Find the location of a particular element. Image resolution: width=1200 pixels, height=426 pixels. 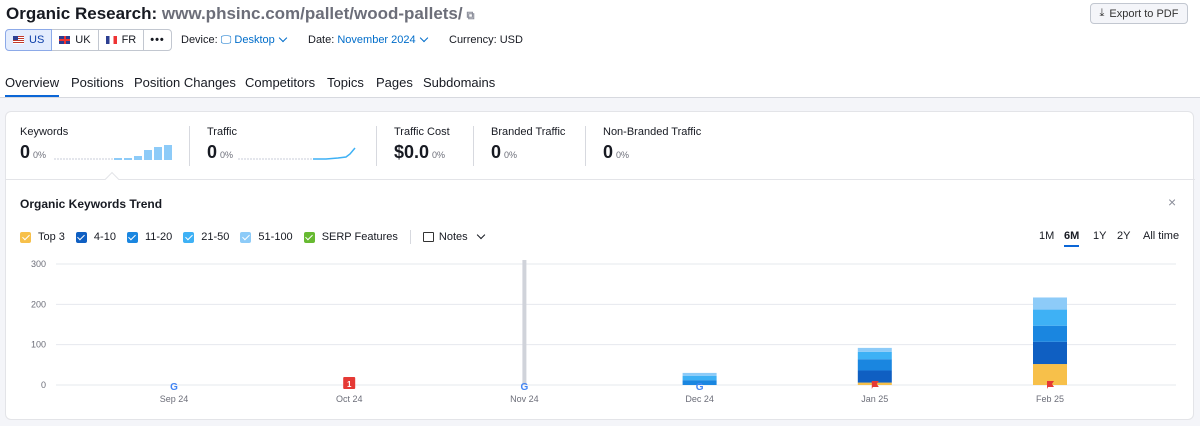

fr-flag-icon is located at coordinates (111, 40).